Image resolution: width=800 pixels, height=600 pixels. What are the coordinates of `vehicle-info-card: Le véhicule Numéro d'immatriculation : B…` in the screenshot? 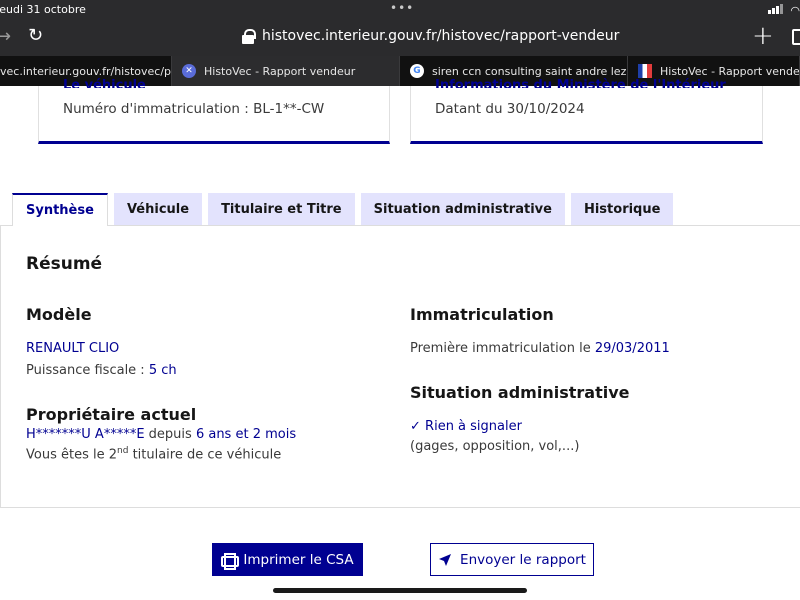 It's located at (214, 111).